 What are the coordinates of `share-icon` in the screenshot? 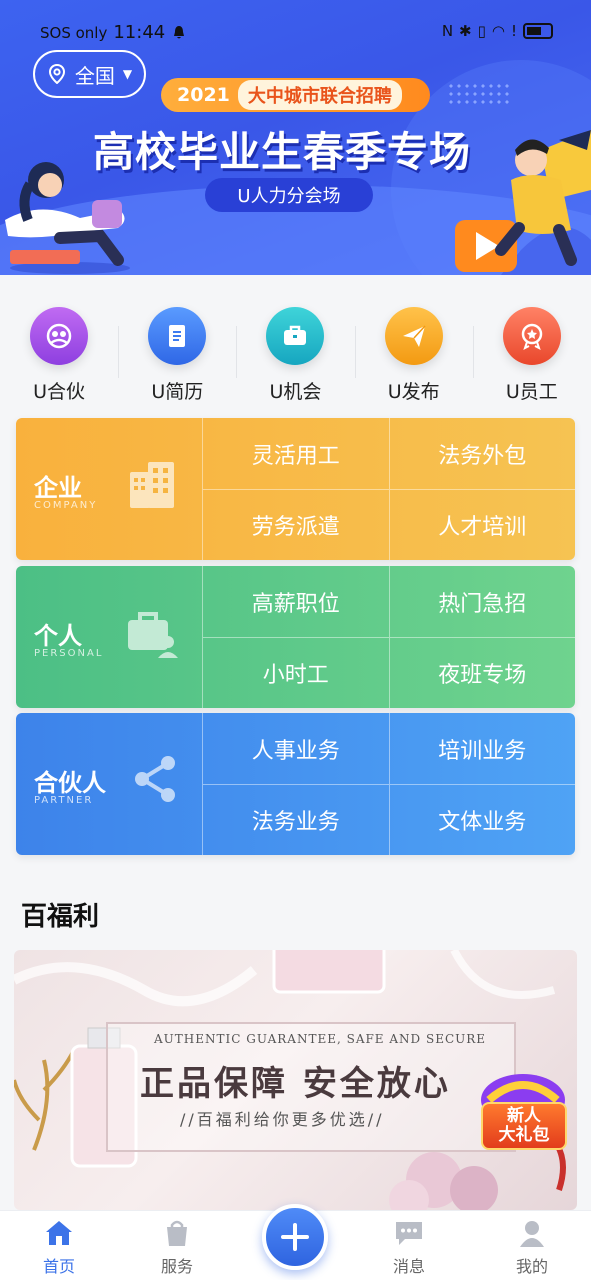 It's located at (155, 779).